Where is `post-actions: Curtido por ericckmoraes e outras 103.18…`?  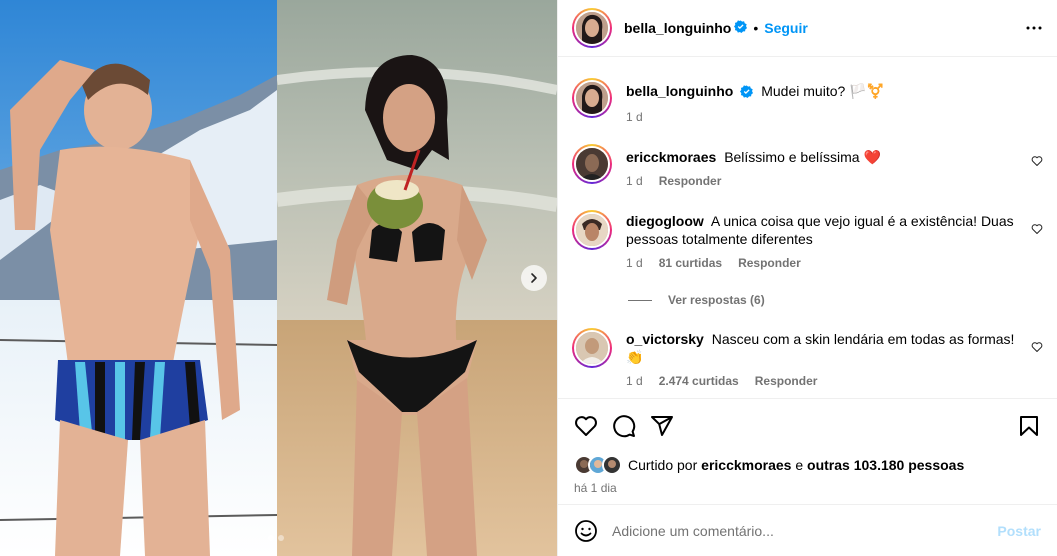
post-actions: Curtido por ericckmoraes e outras 103.18… is located at coordinates (807, 452).